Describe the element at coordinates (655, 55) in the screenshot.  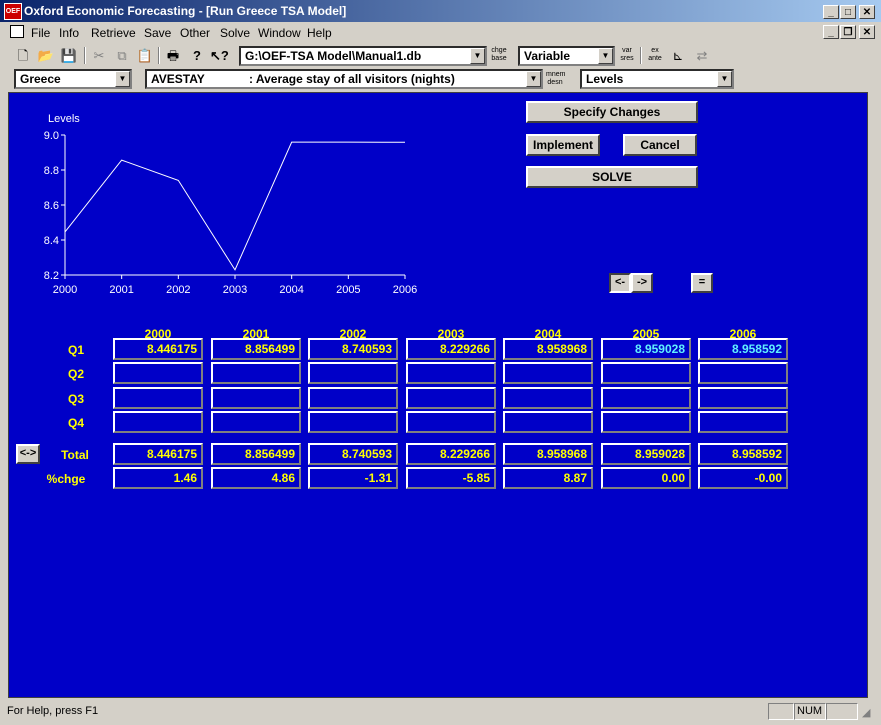
I see `ex-ante-button: ex ante` at that location.